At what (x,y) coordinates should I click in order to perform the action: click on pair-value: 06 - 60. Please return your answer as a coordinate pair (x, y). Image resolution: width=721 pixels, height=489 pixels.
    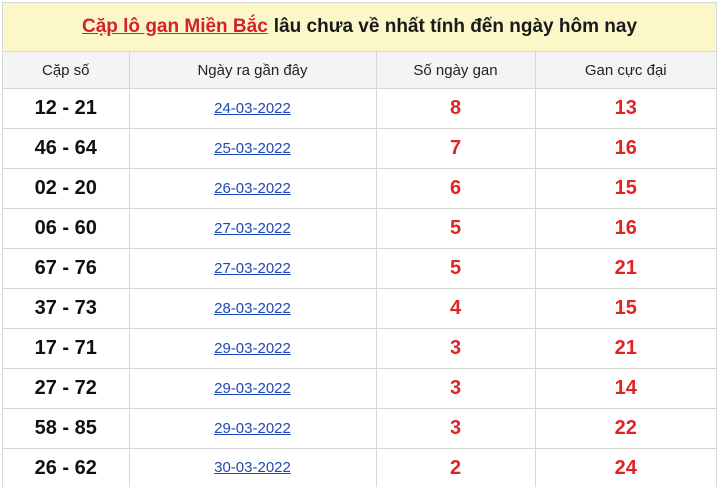
    Looking at the image, I should click on (65, 228).